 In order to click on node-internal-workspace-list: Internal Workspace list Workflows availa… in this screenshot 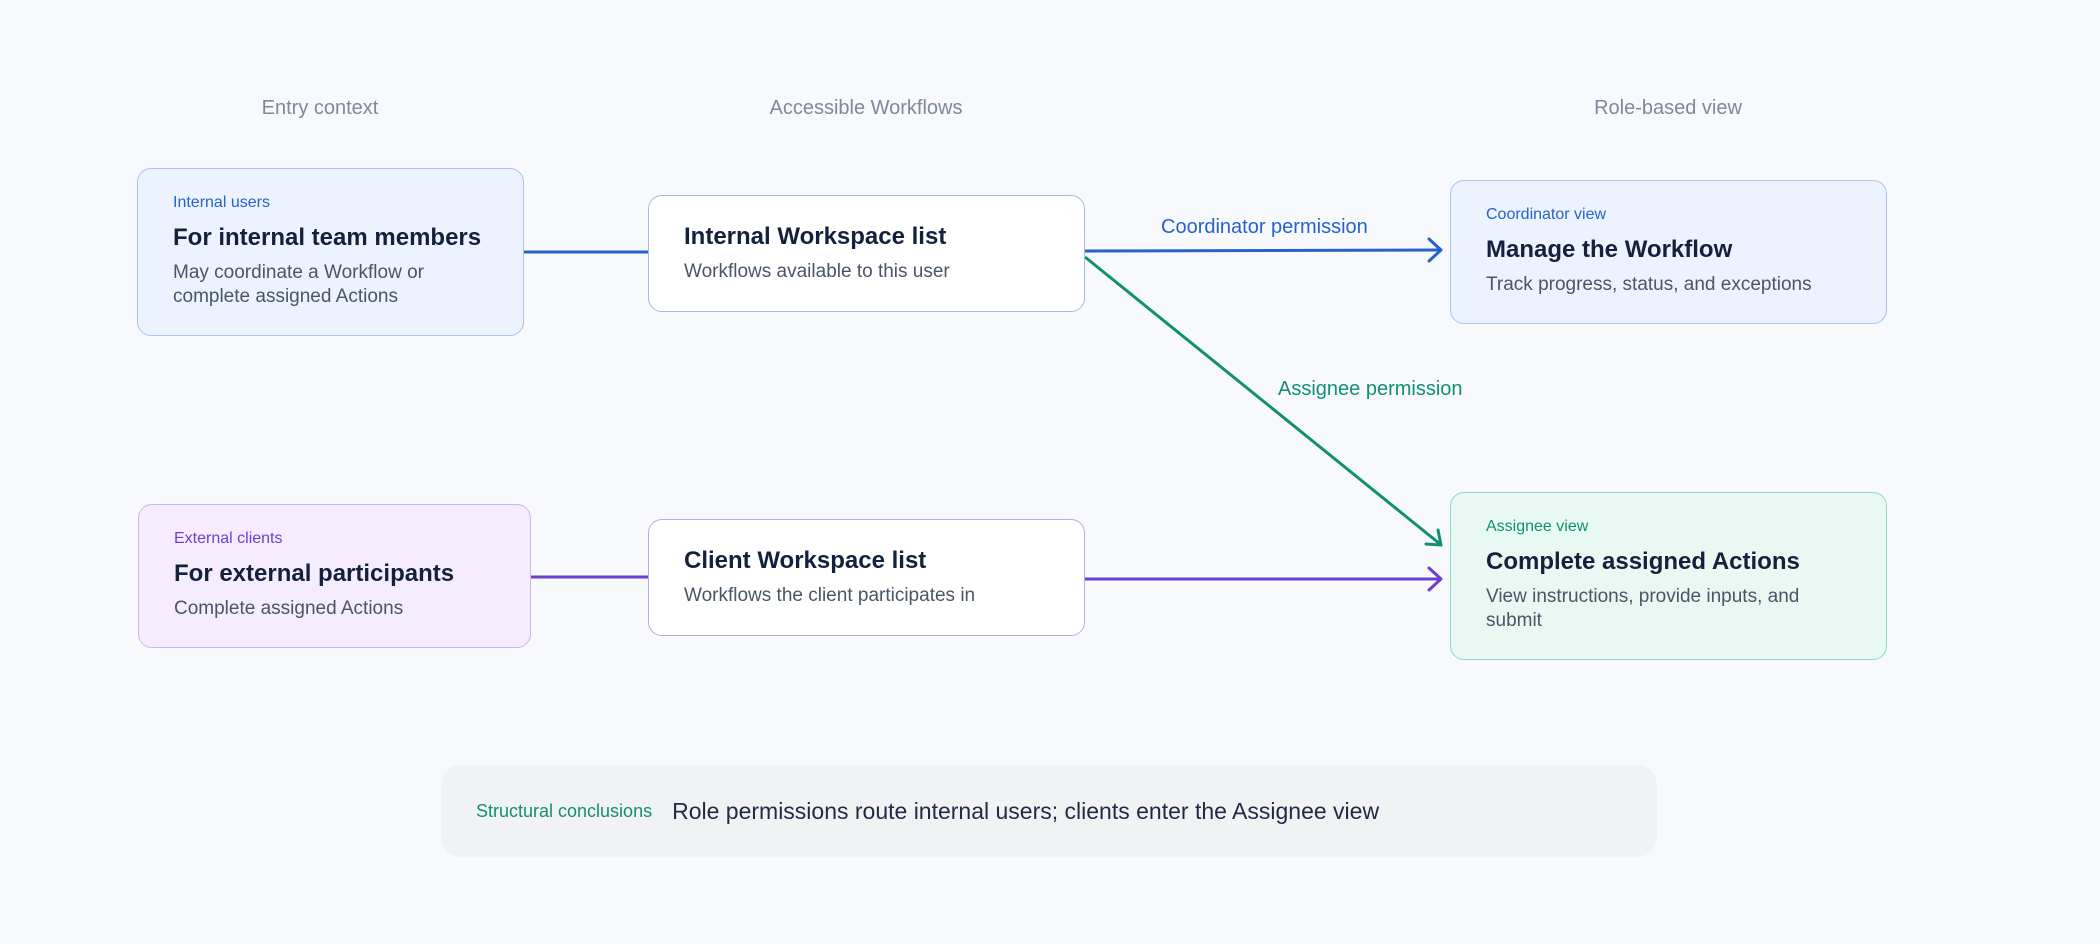, I will do `click(866, 253)`.